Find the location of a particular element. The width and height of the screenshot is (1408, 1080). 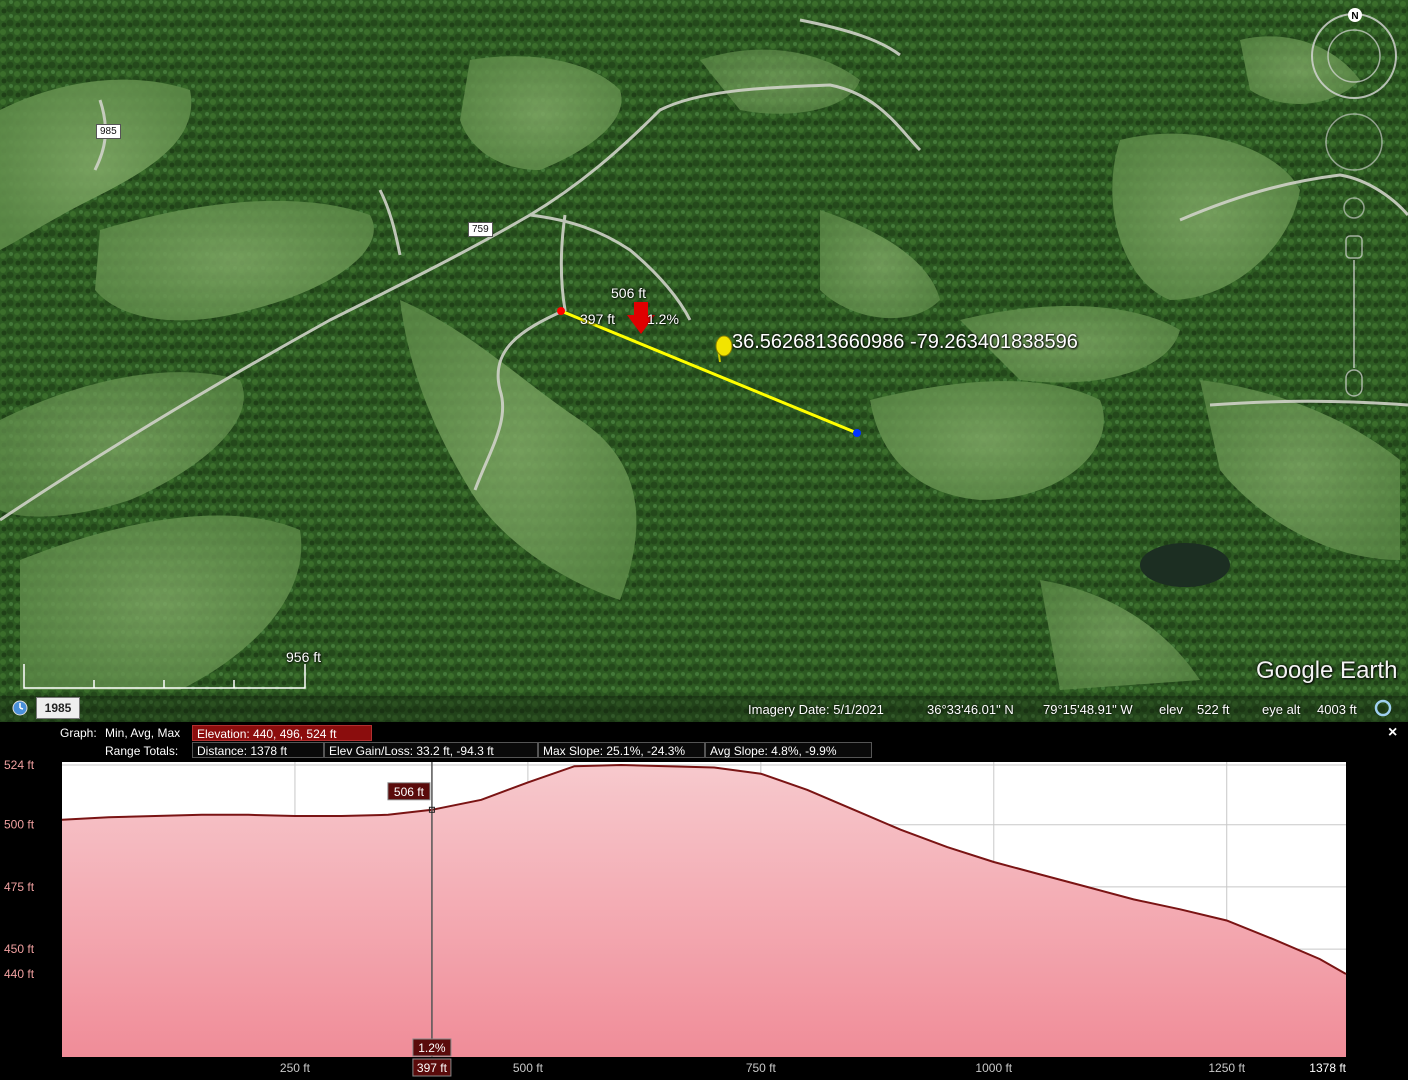

point-elevation-label: 506 ft is located at coordinates (629, 293).